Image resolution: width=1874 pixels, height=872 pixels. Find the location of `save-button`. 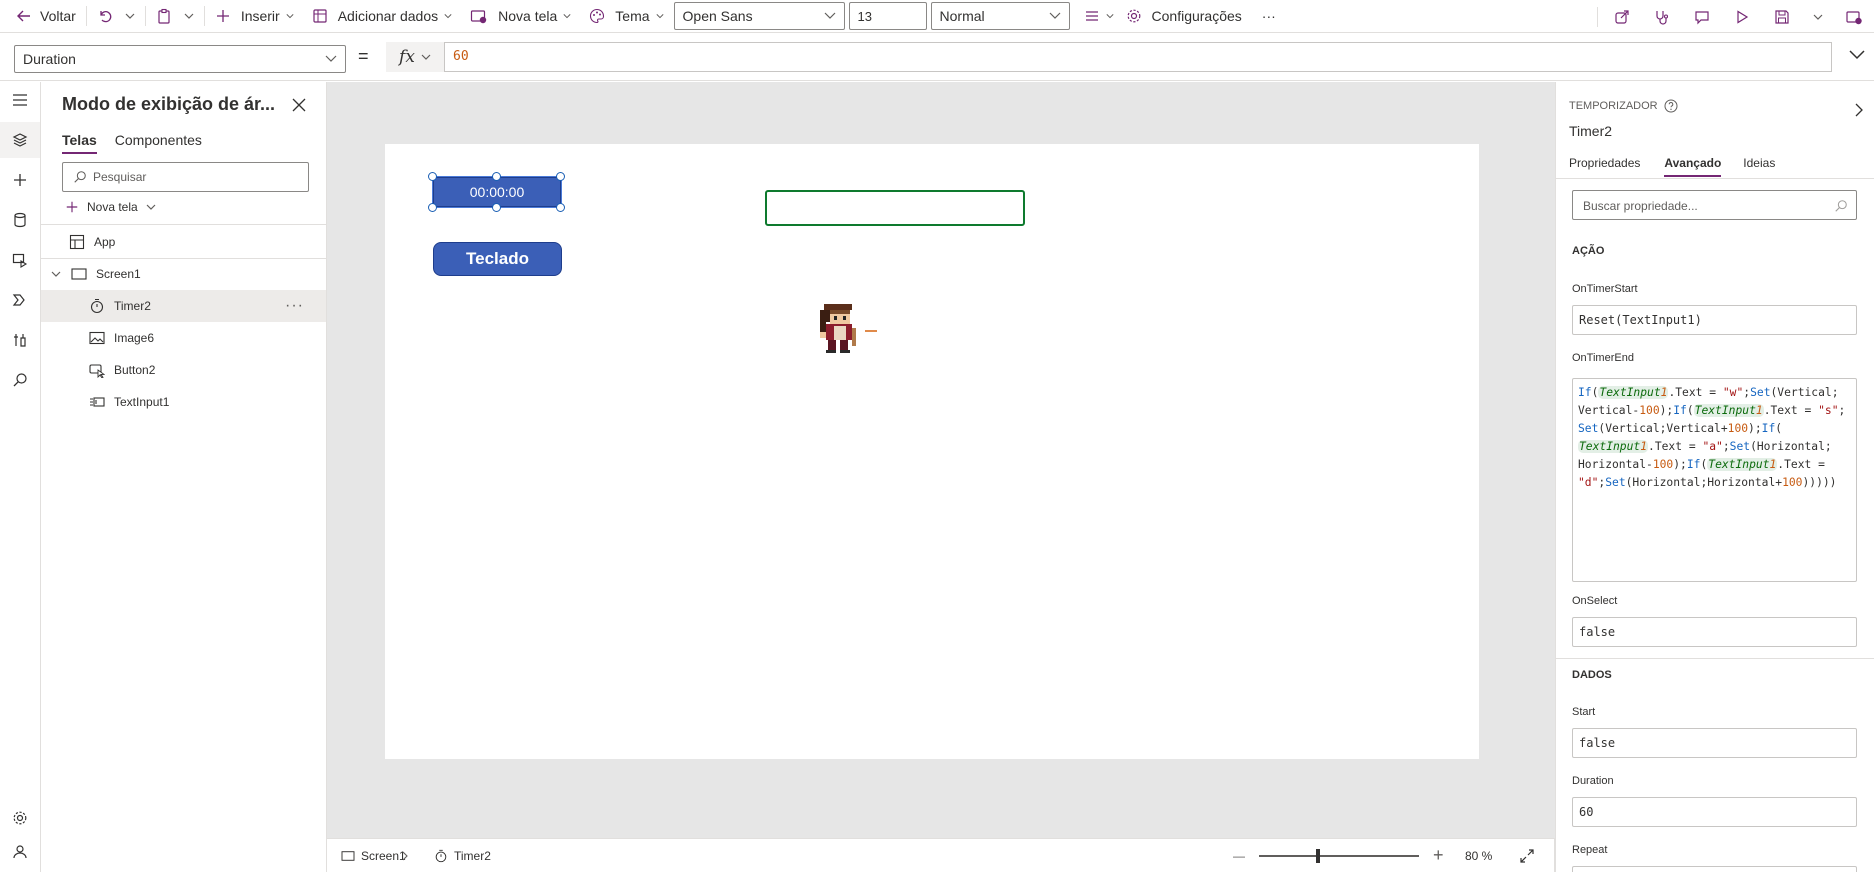

save-button is located at coordinates (1782, 16).